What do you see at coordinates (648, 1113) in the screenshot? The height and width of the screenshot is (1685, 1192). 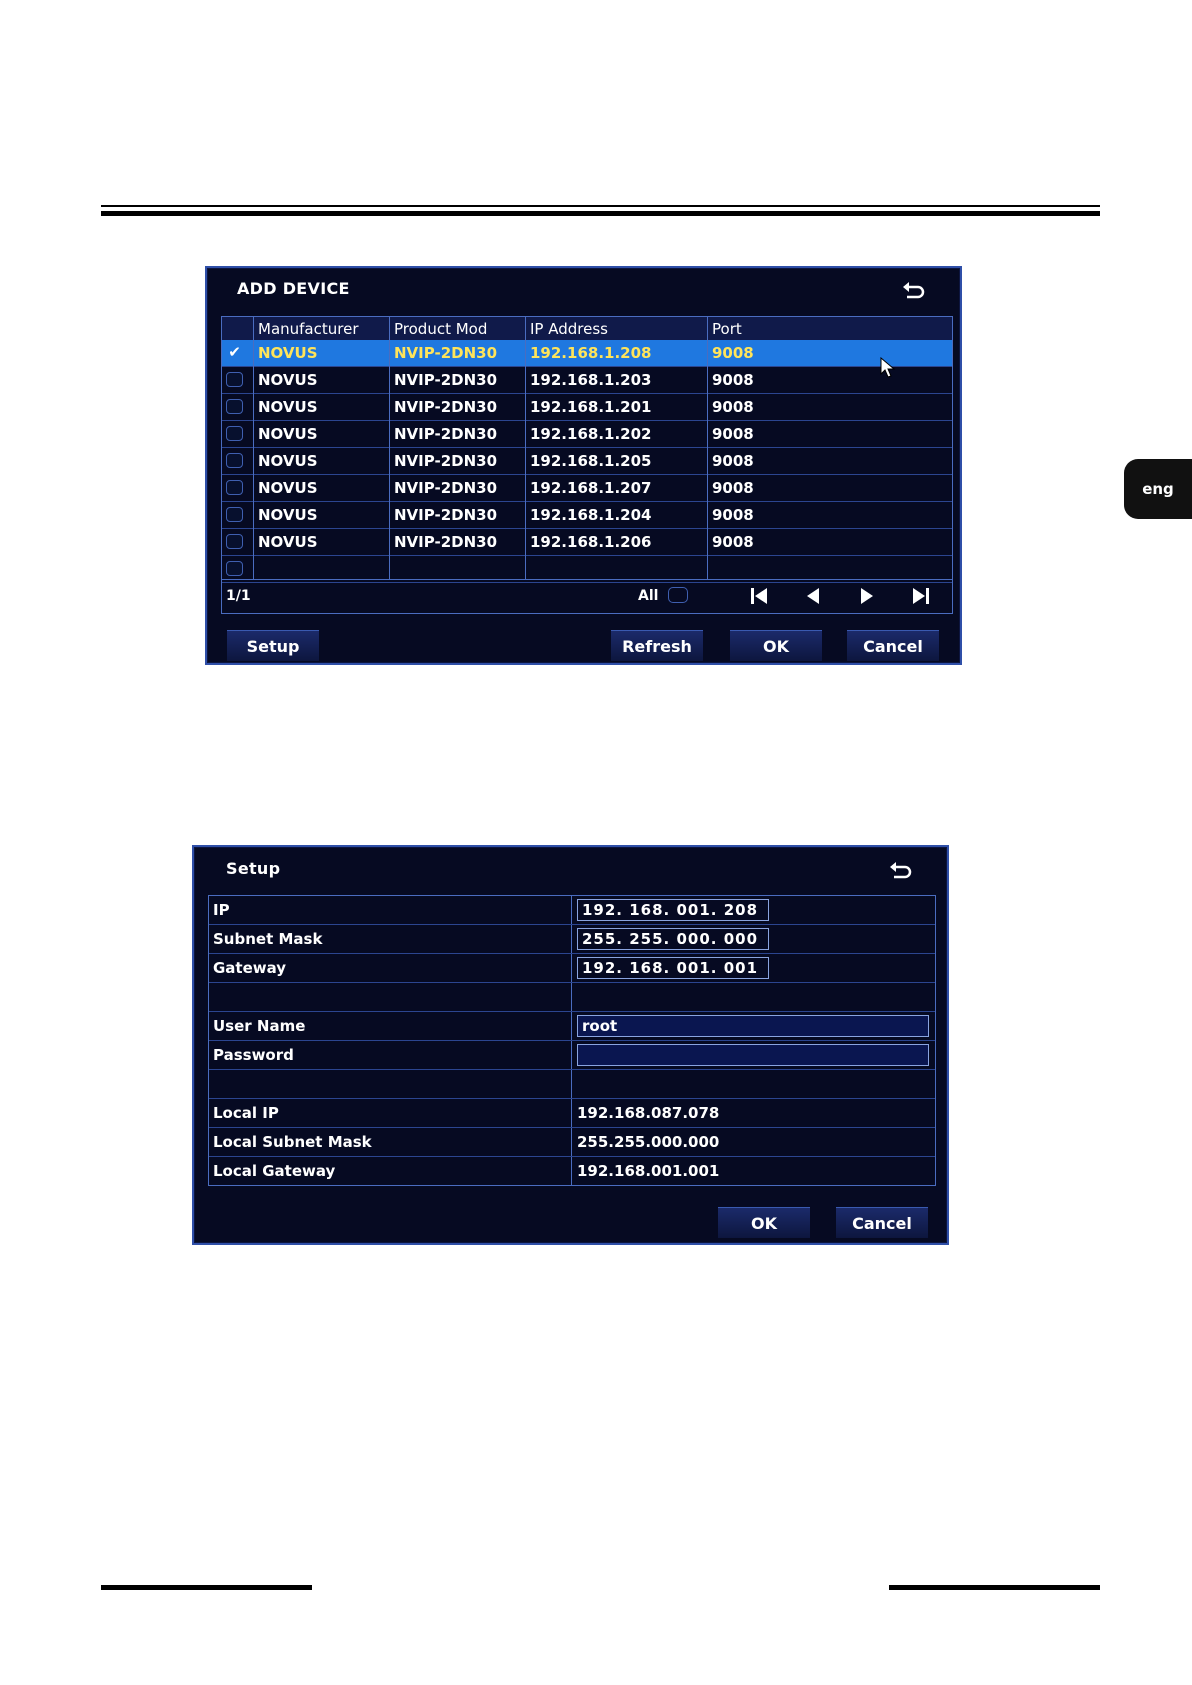 I see `local-ip-value: 192.168.087.078` at bounding box center [648, 1113].